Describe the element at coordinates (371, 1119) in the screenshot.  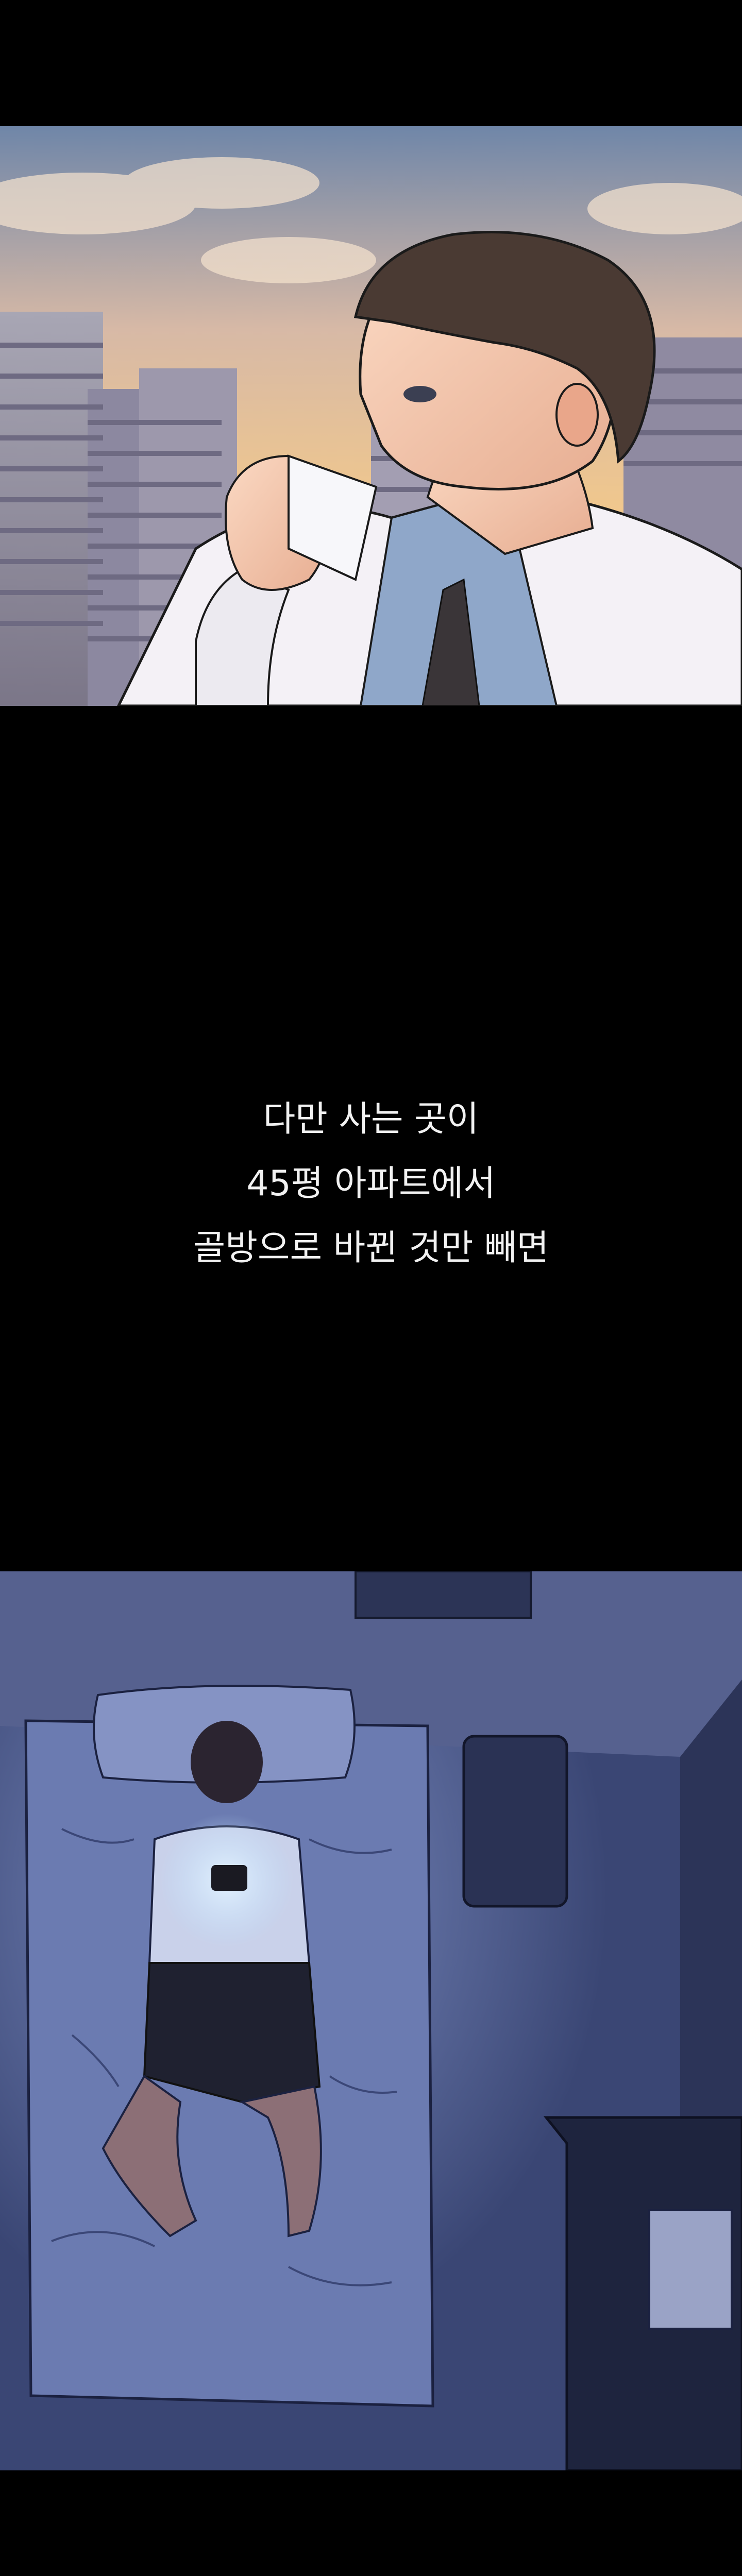
I see `caption-line-1: 다만 사는 곳이` at that location.